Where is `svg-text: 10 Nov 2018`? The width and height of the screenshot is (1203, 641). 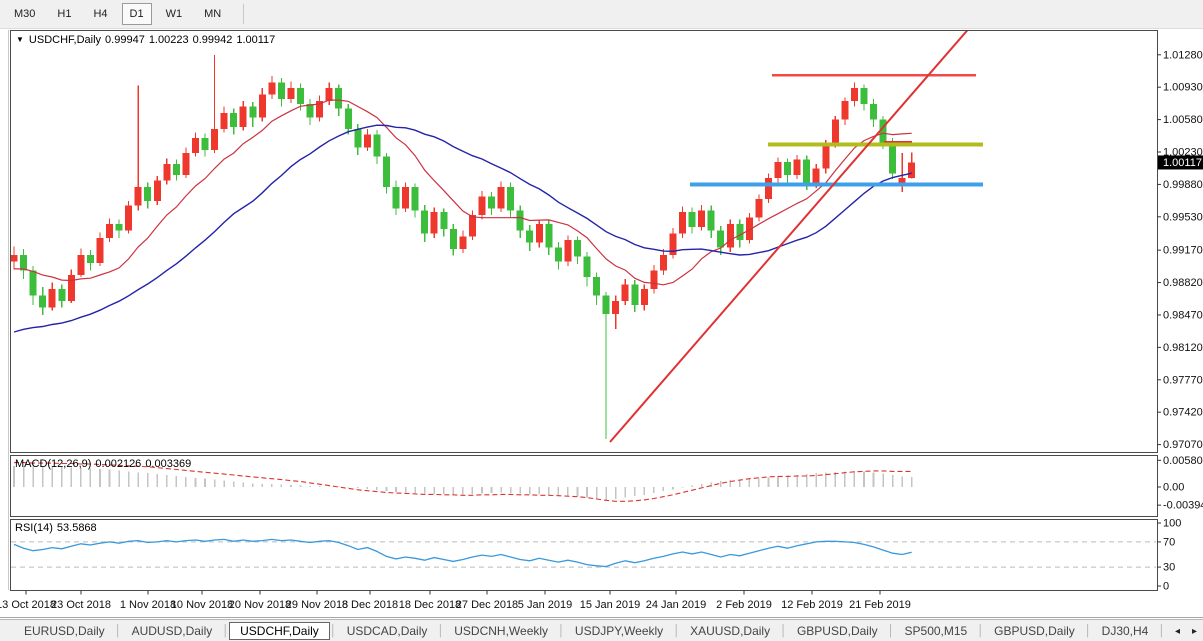 svg-text: 10 Nov 2018 is located at coordinates (202, 605).